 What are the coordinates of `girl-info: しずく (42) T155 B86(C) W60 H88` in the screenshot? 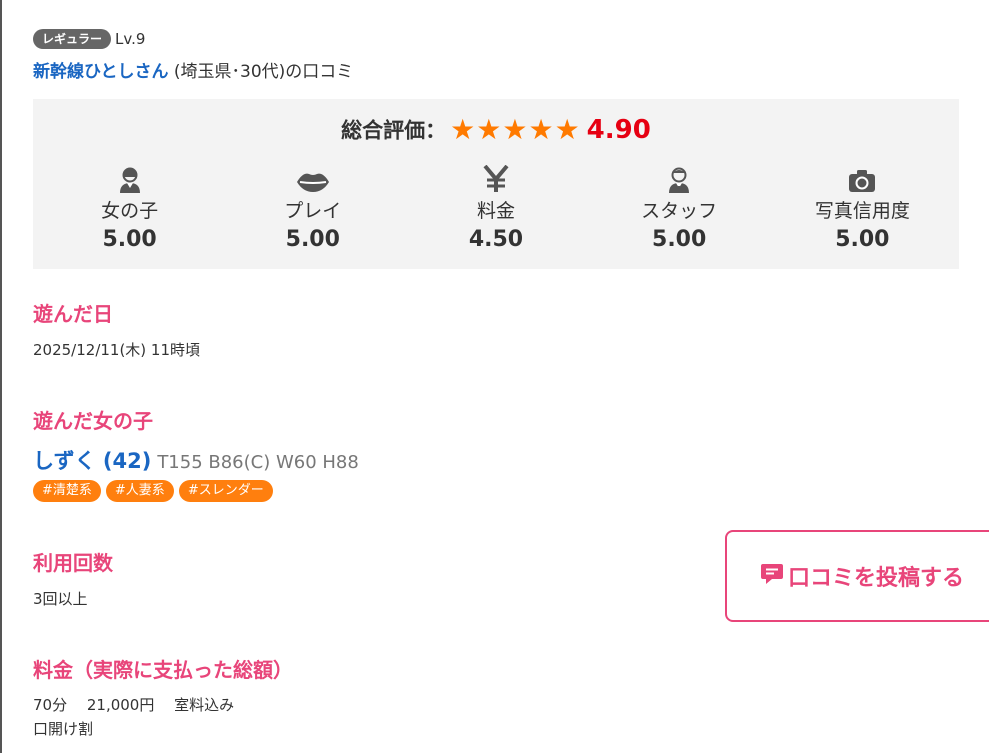 It's located at (196, 460).